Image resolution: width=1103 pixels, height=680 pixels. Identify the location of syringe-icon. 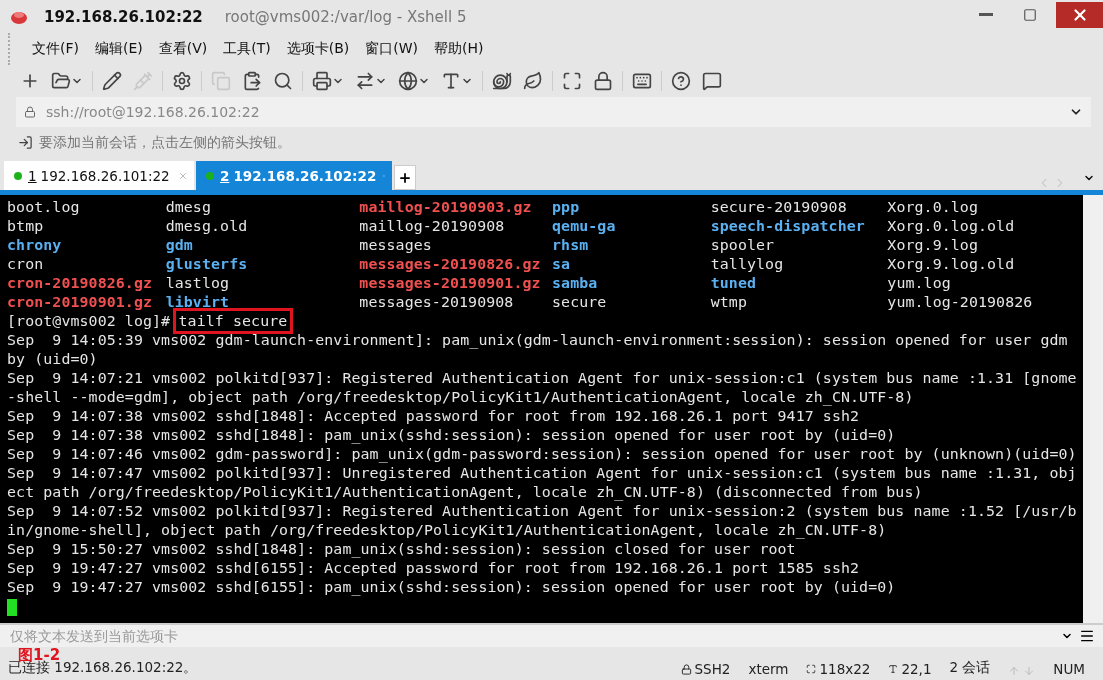
(143, 81).